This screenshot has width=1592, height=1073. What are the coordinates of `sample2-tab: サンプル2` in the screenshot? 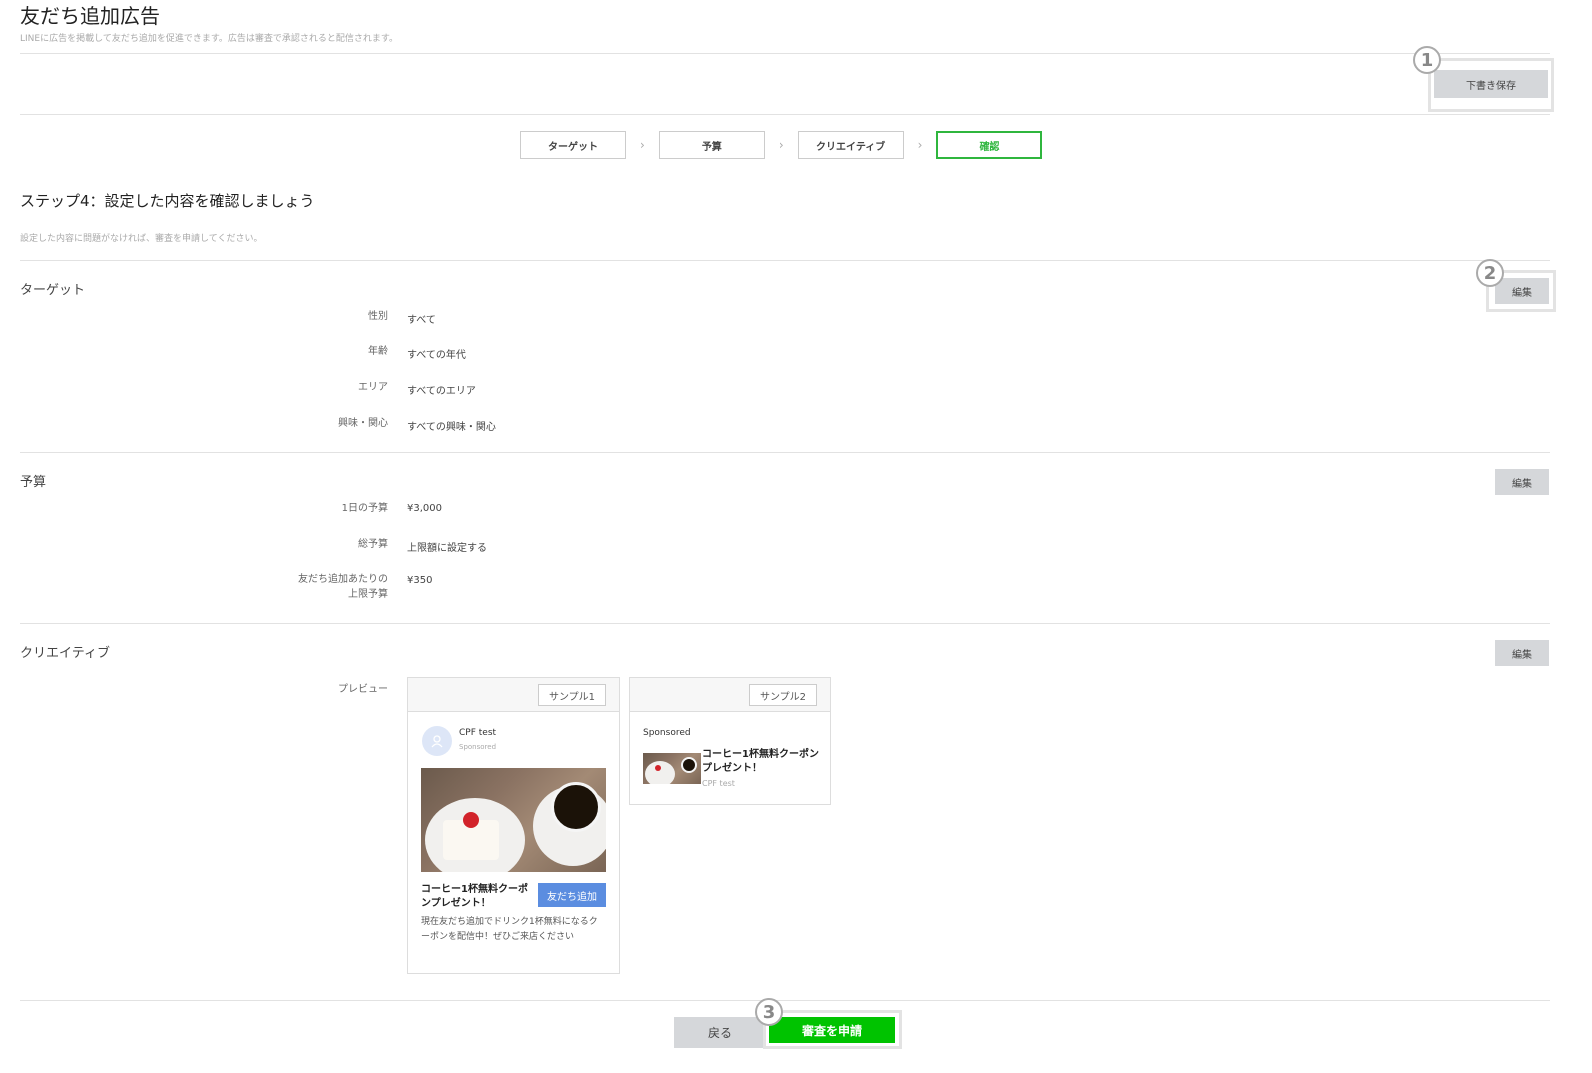 It's located at (783, 695).